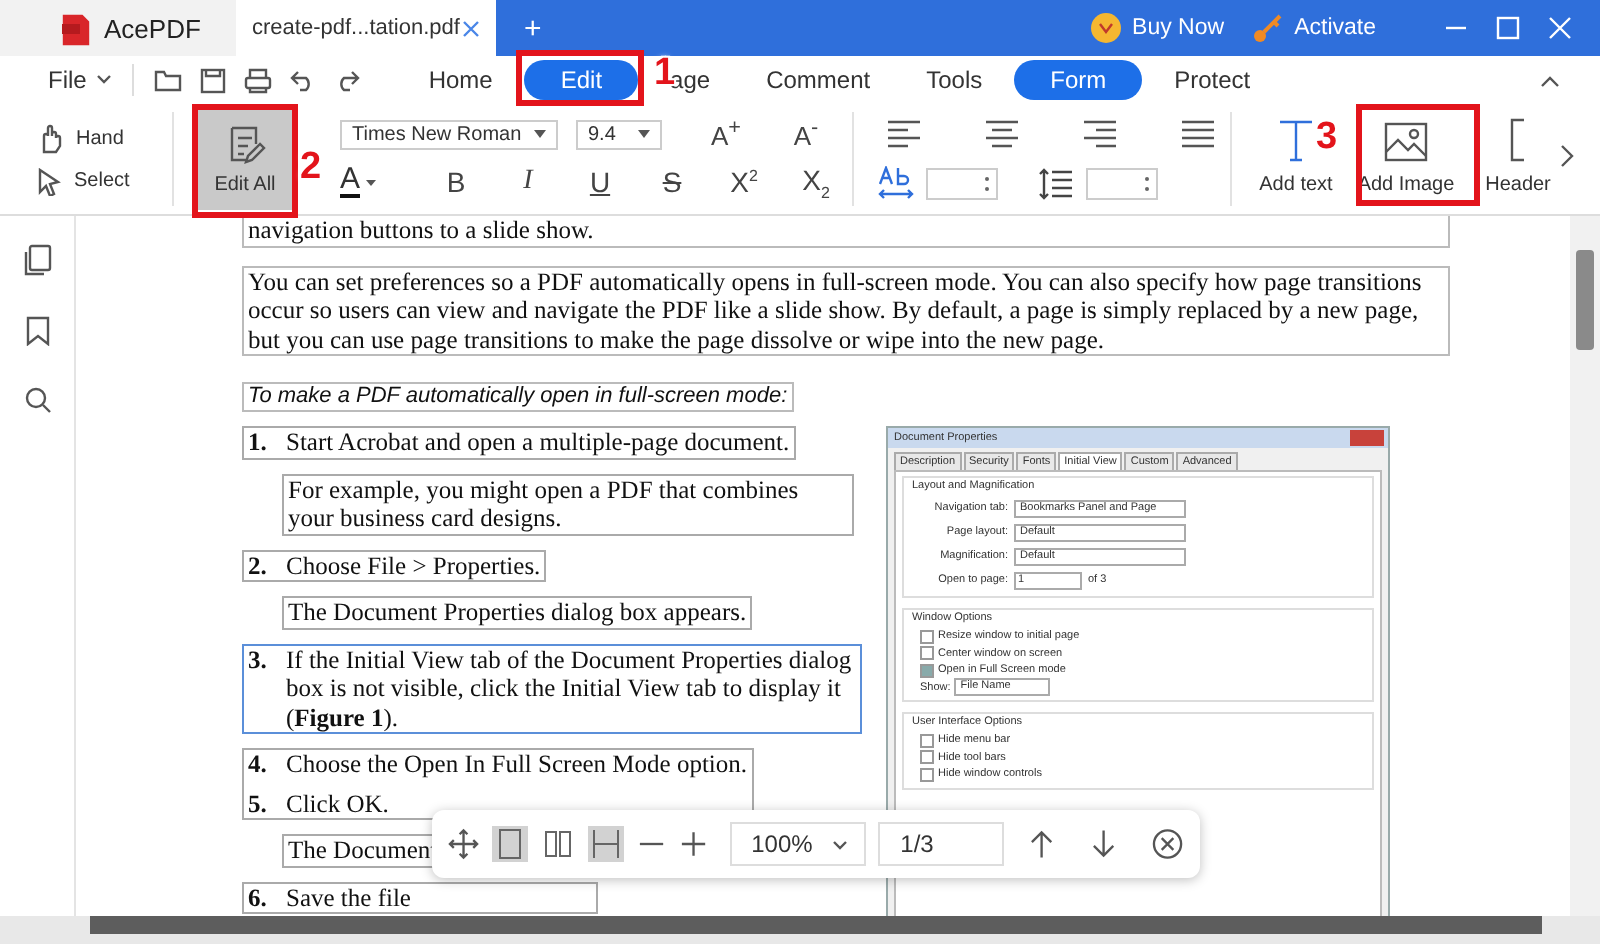  I want to click on select-tool: Select, so click(102, 181).